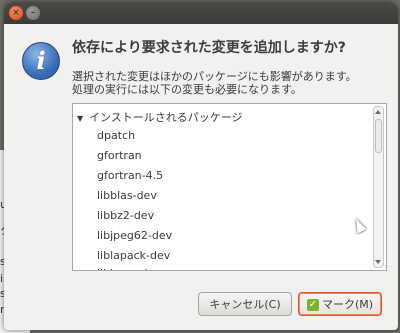 This screenshot has height=333, width=400. I want to click on vertical-scrollbar, so click(378, 187).